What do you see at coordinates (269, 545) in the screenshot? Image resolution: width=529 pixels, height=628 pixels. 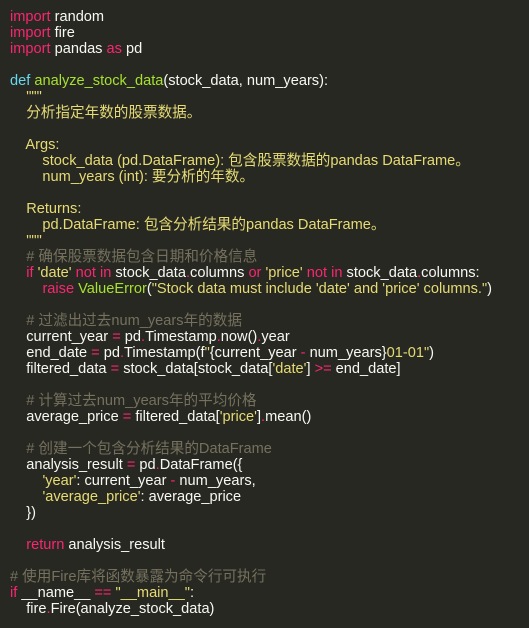 I see `code-line: return analysis_result` at bounding box center [269, 545].